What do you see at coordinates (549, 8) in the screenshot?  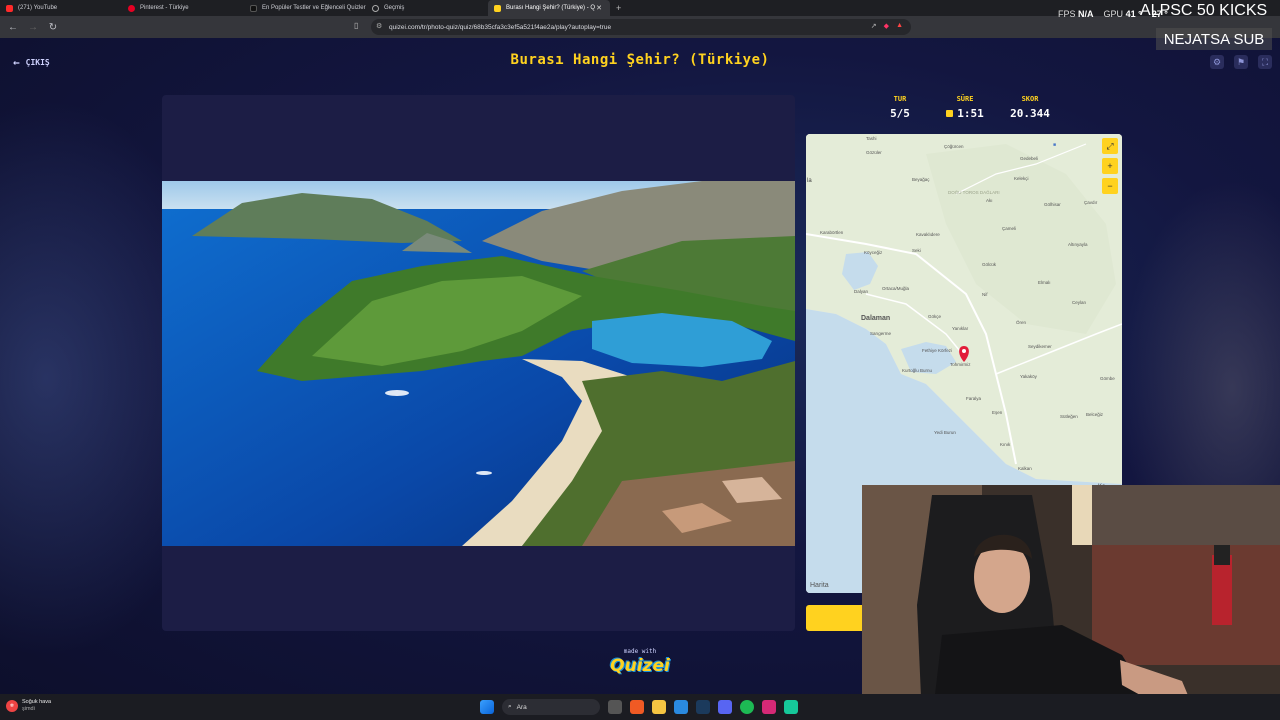 I see `browser-tab-active: Burası Hangi Şehir? (Türkiye) - Q ✕` at bounding box center [549, 8].